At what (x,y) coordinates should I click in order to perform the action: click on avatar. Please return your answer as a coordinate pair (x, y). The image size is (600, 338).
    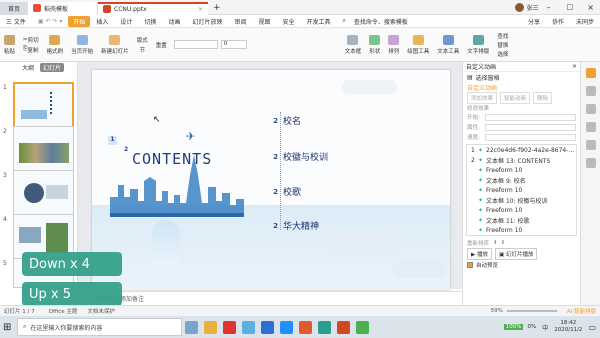
    Looking at the image, I should click on (519, 7).